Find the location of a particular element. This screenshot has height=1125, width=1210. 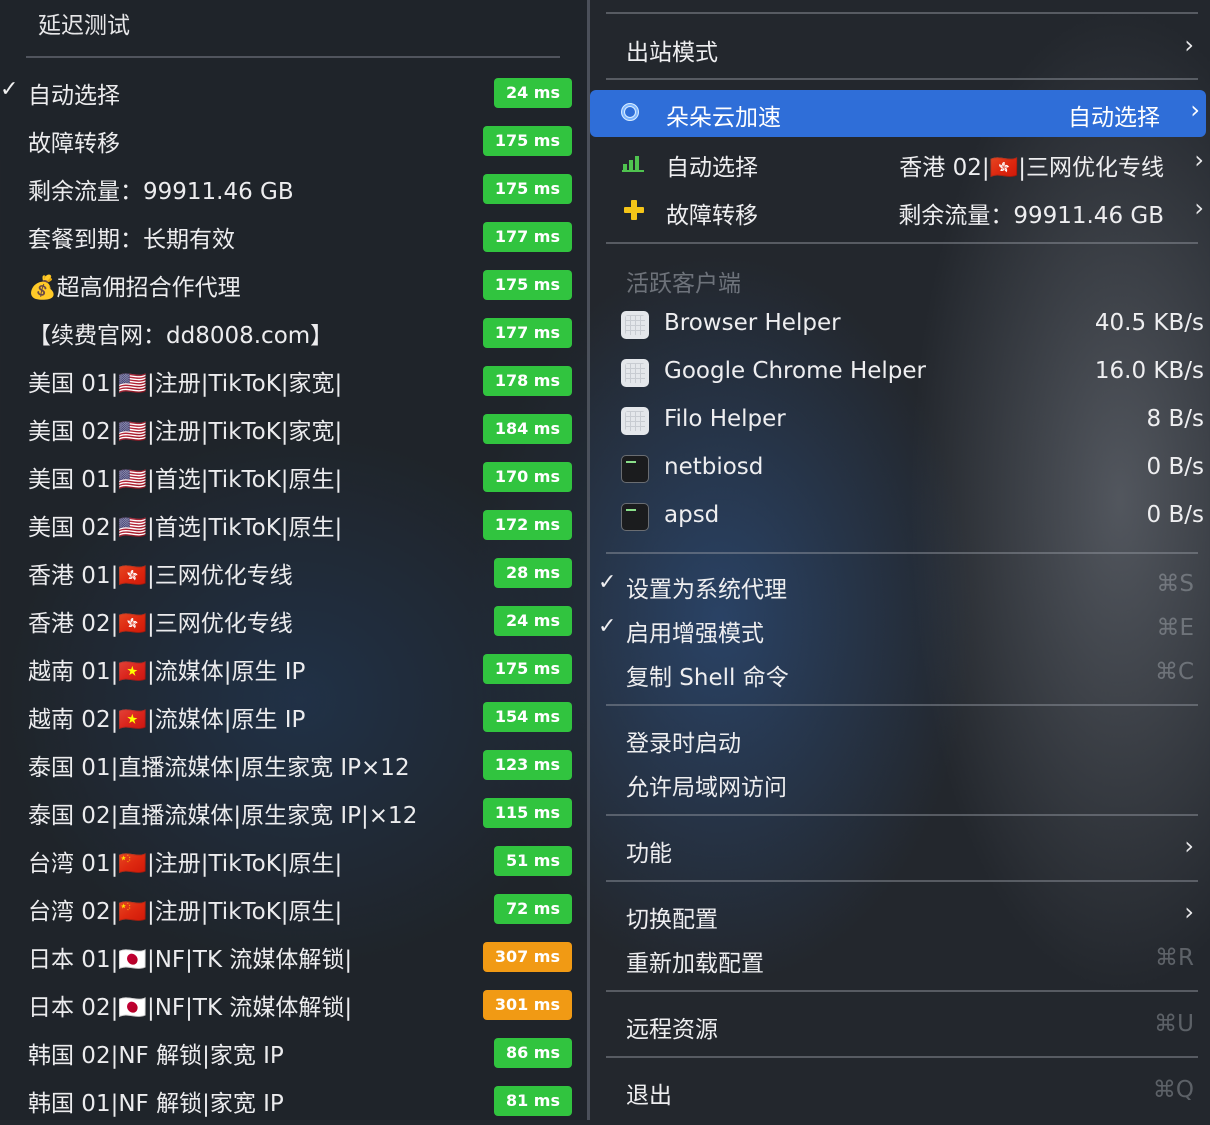

proxy-row: 美国 01|🇺🇸|注册|TikToK|家宽| 178 ms is located at coordinates (294, 381).